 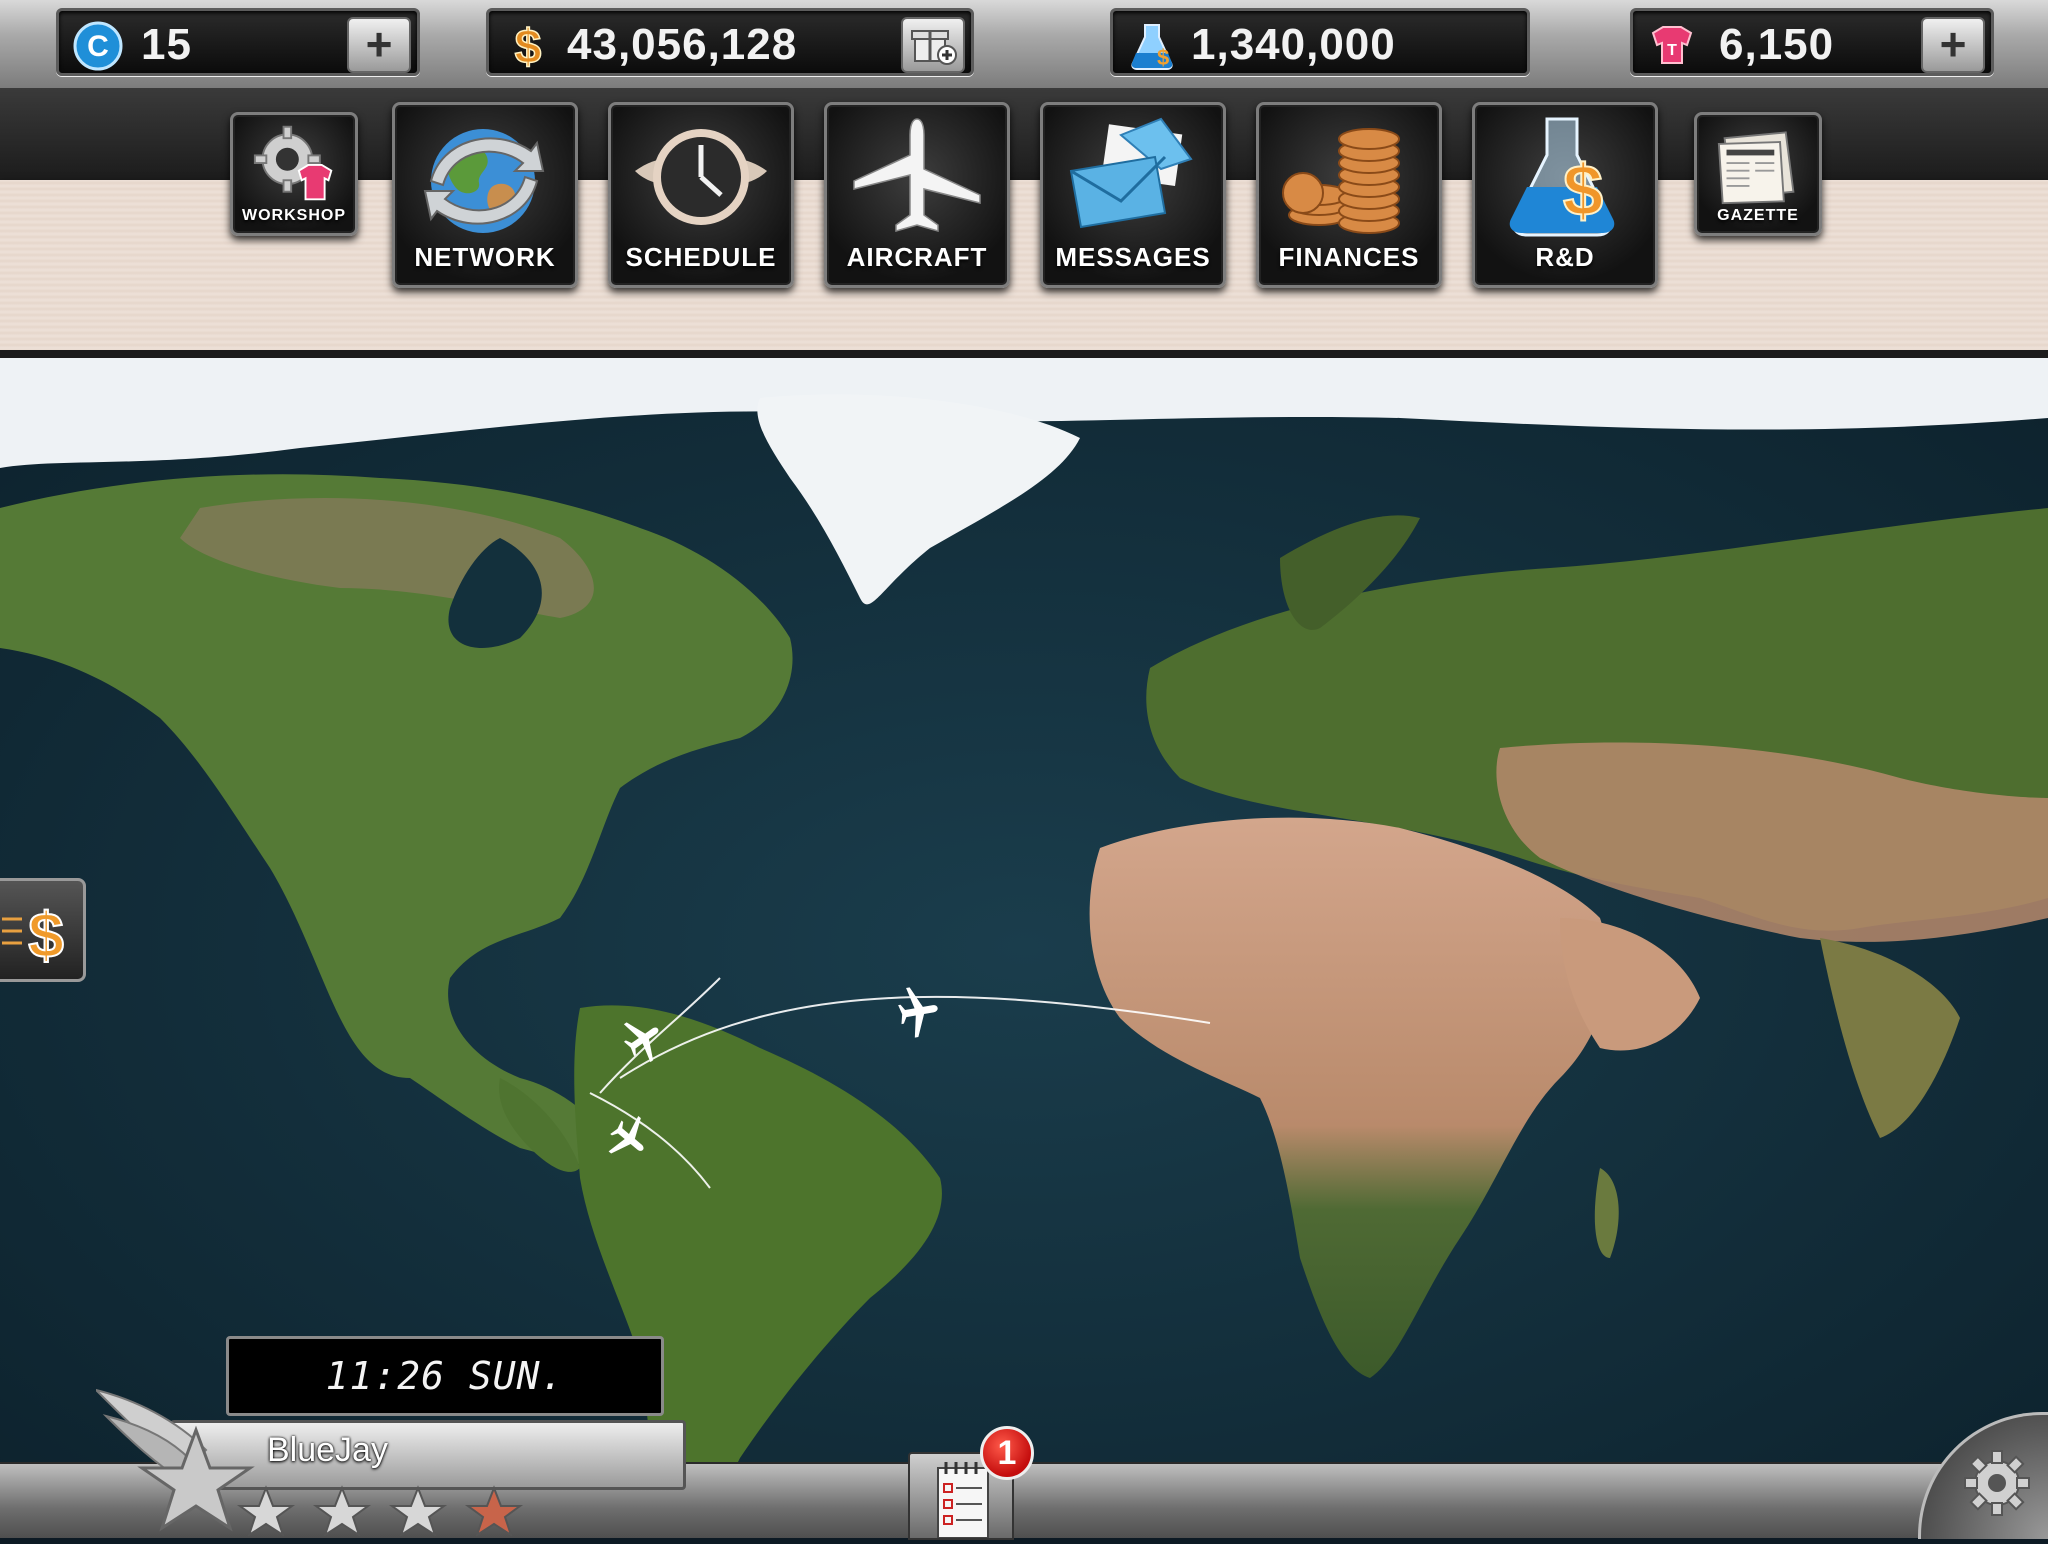 I want to click on gazette-button: GAZETTE, so click(x=1758, y=174).